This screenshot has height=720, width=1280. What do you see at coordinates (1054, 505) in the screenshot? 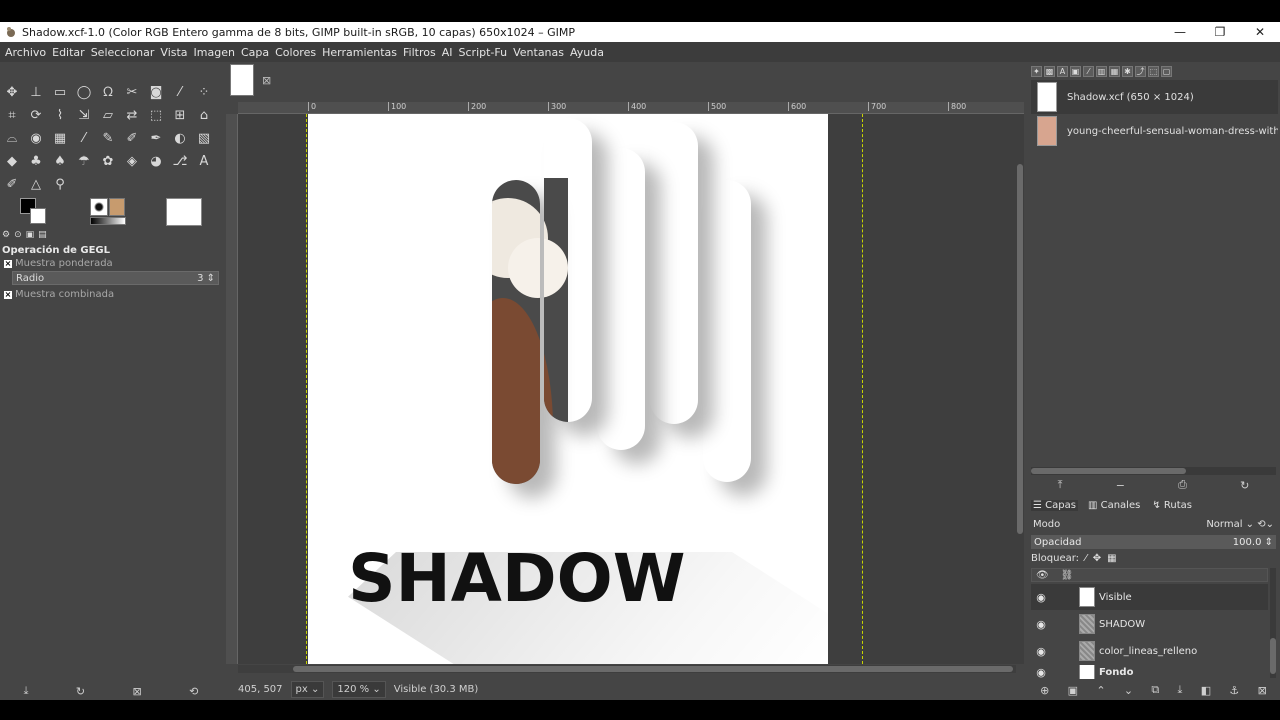
I see `tab-layers: ☰ Capas` at bounding box center [1054, 505].